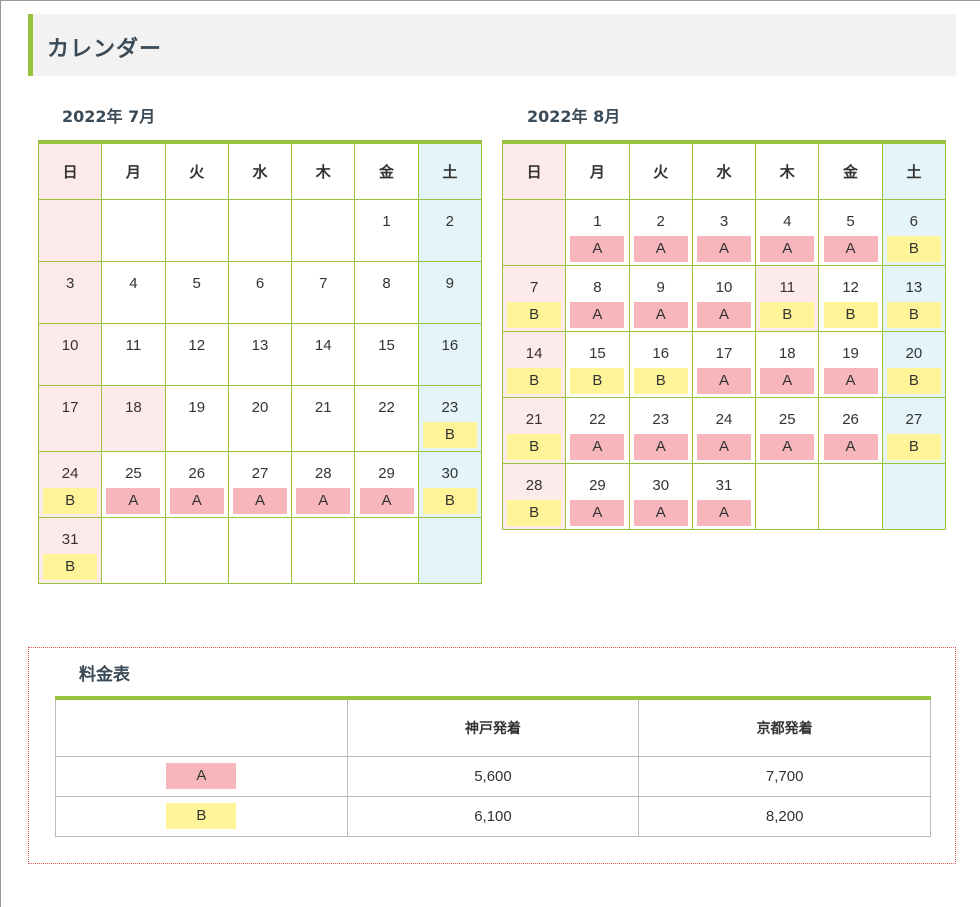 This screenshot has height=907, width=980. I want to click on calendar-day: 23 B, so click(450, 418).